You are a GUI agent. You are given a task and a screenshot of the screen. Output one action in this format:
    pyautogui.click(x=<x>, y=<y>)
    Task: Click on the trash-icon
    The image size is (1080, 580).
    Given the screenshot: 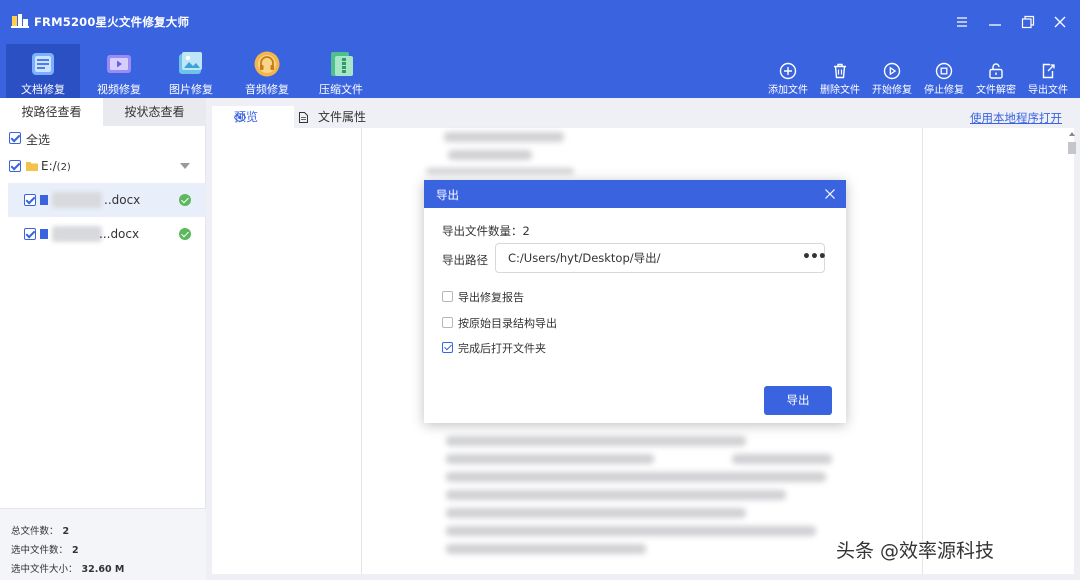 What is the action you would take?
    pyautogui.click(x=840, y=71)
    